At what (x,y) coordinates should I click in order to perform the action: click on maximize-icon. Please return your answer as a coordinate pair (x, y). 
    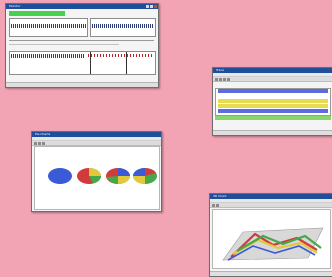
    Looking at the image, I should click on (151, 6).